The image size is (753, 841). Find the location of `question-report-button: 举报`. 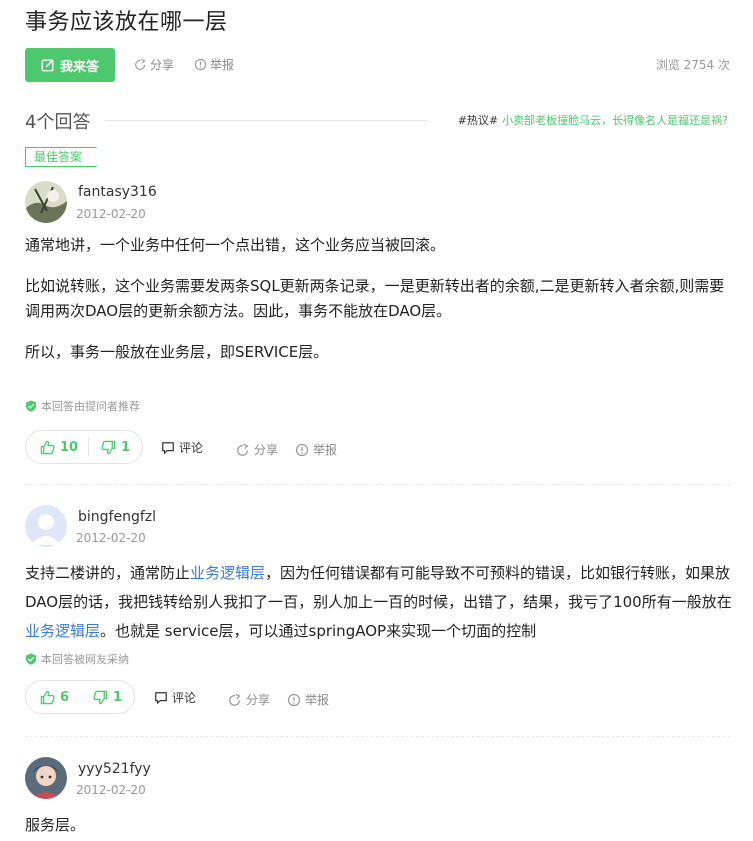

question-report-button: 举报 is located at coordinates (214, 64).